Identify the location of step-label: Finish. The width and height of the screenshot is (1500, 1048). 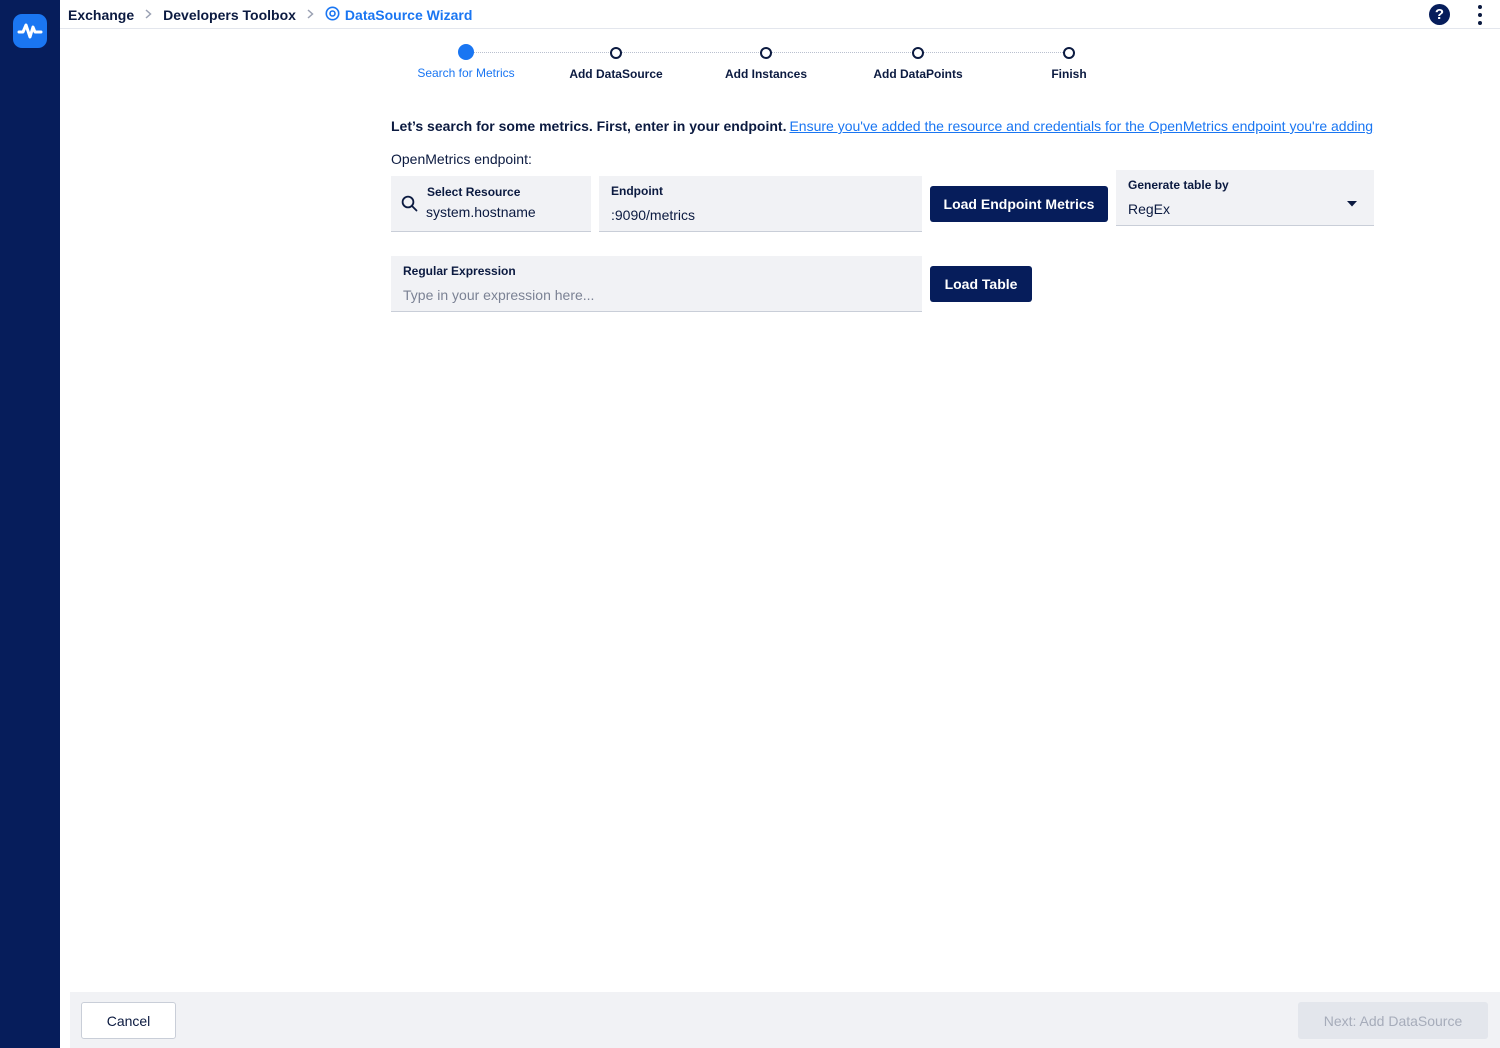
(1069, 74).